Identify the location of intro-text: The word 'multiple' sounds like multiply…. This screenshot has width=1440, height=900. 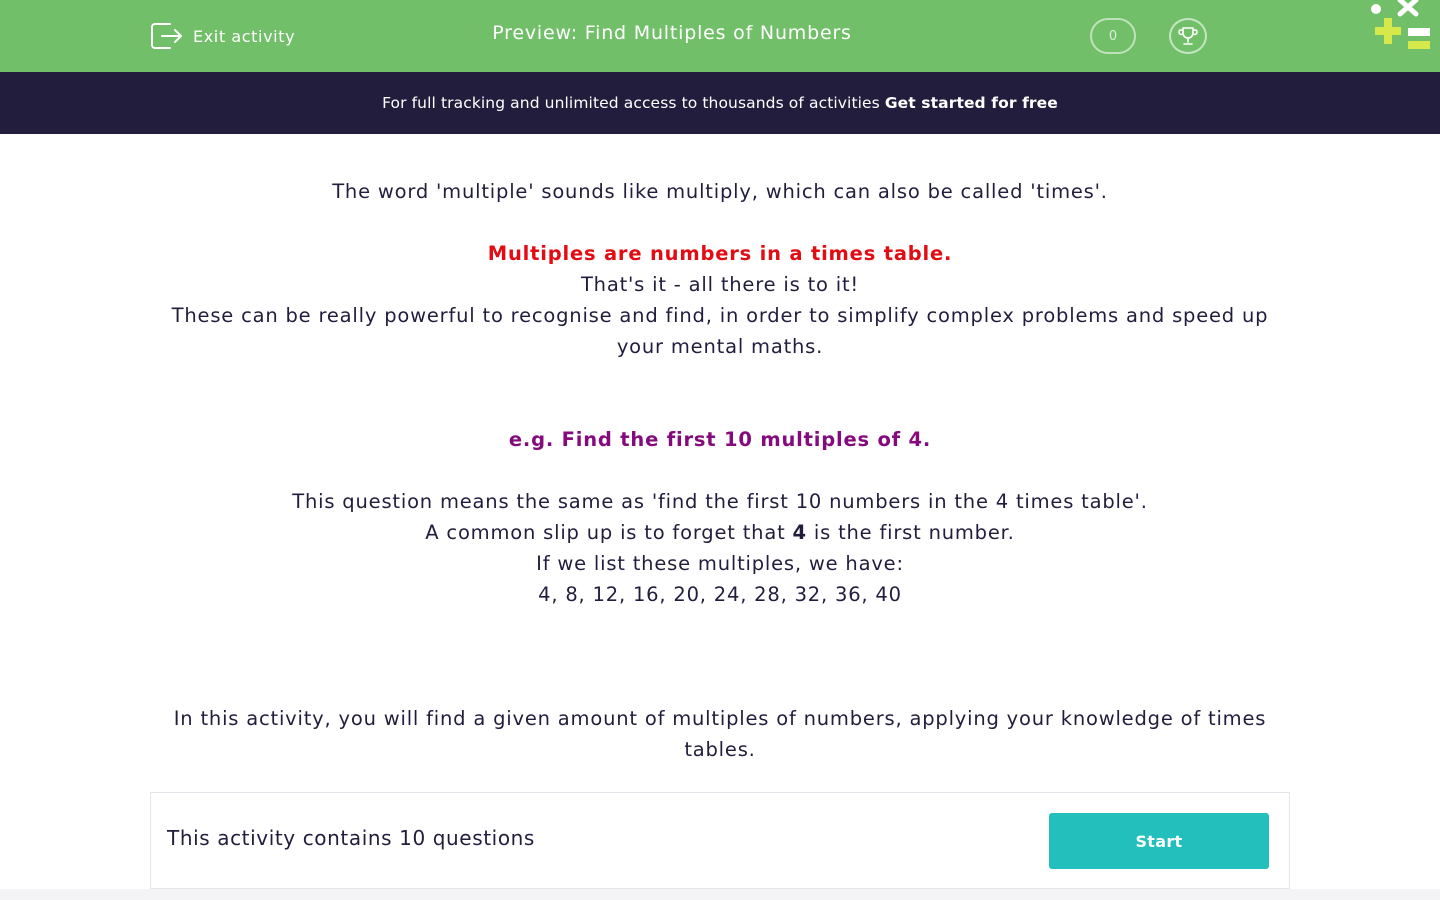
(720, 191).